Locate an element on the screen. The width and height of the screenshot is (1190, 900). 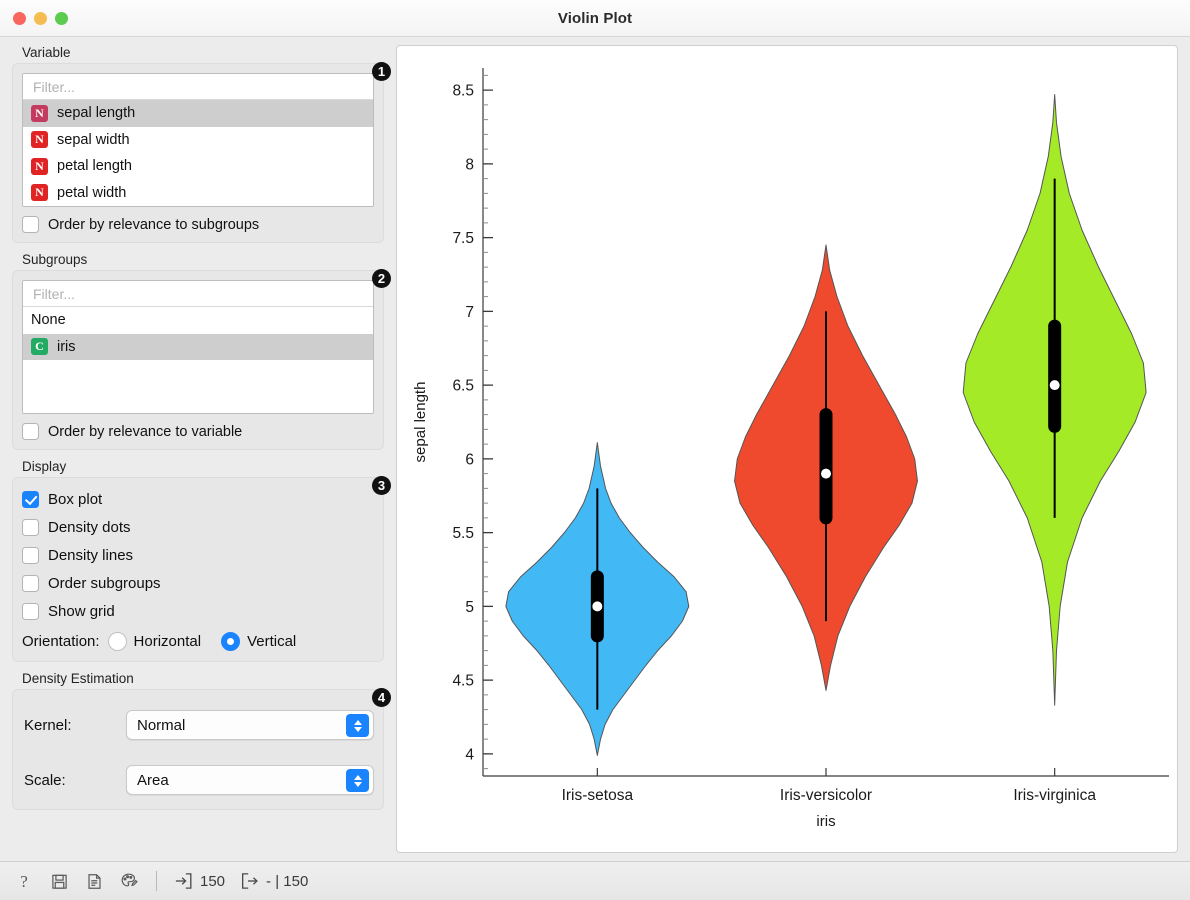
vertical-label: Vertical is located at coordinates (272, 641).